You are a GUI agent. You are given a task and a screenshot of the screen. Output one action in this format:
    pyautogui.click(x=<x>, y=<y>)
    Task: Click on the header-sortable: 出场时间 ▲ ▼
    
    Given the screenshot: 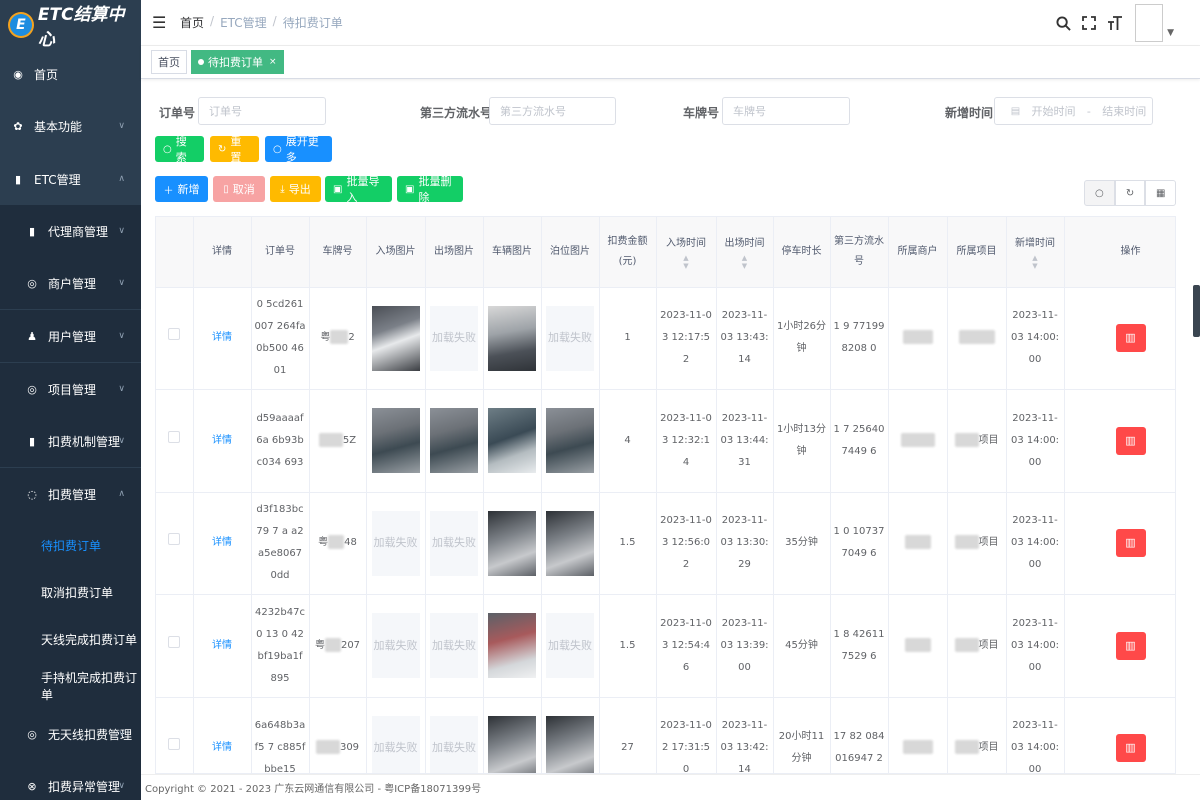 What is the action you would take?
    pyautogui.click(x=745, y=252)
    